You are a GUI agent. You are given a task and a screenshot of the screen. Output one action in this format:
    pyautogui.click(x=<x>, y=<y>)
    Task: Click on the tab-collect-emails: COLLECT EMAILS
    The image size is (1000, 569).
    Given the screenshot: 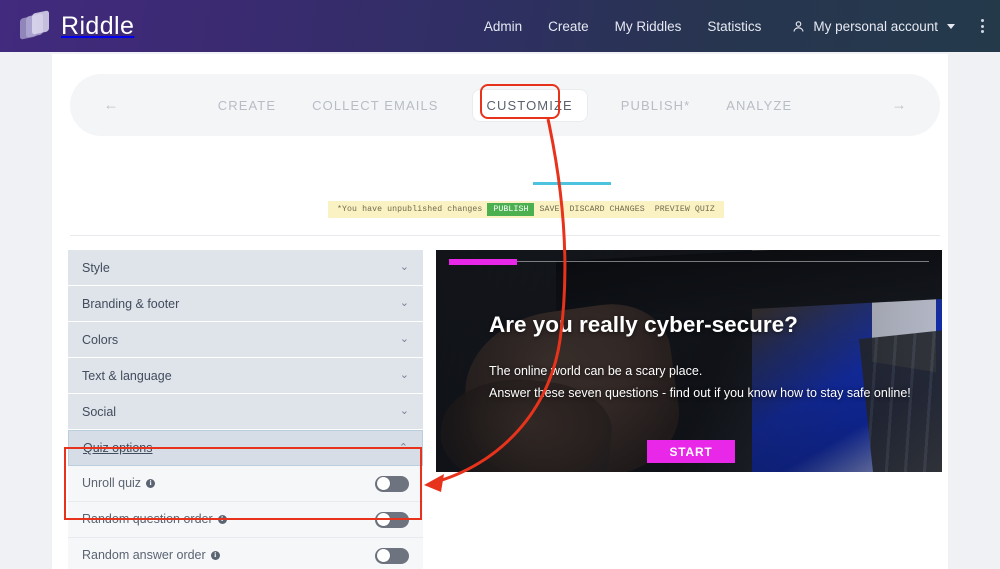 What is the action you would take?
    pyautogui.click(x=375, y=105)
    